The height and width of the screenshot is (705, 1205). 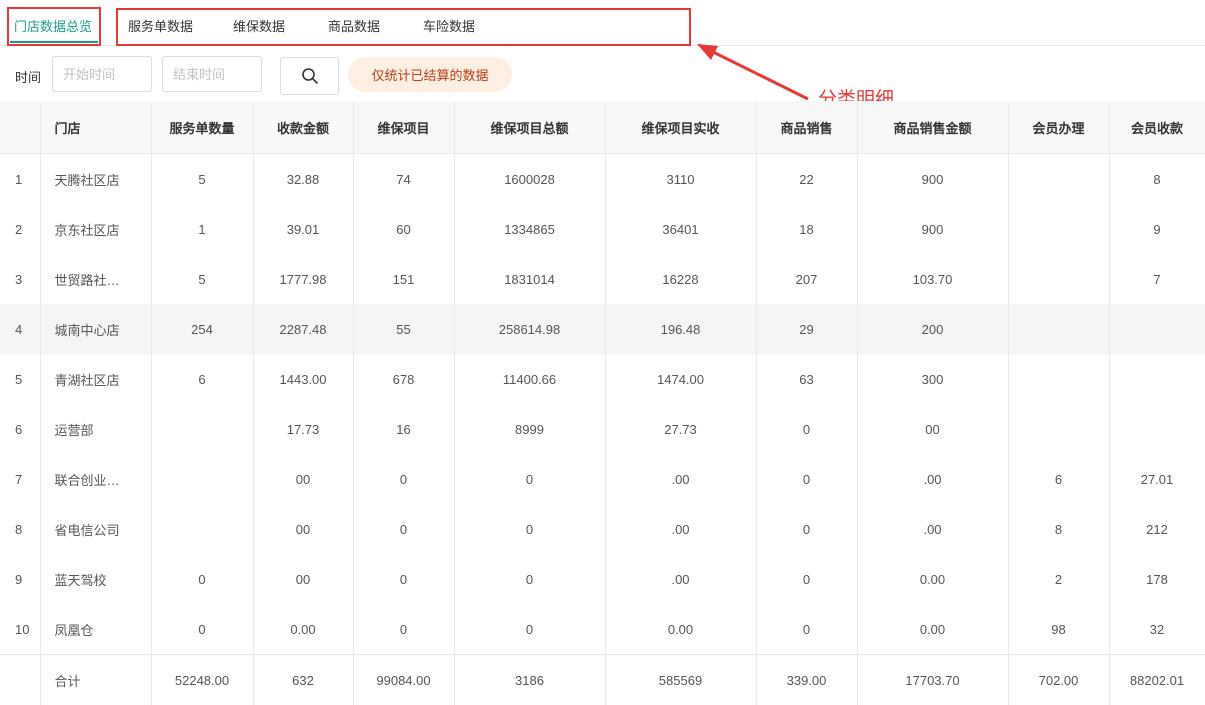 I want to click on column-header: 门店, so click(x=95, y=127).